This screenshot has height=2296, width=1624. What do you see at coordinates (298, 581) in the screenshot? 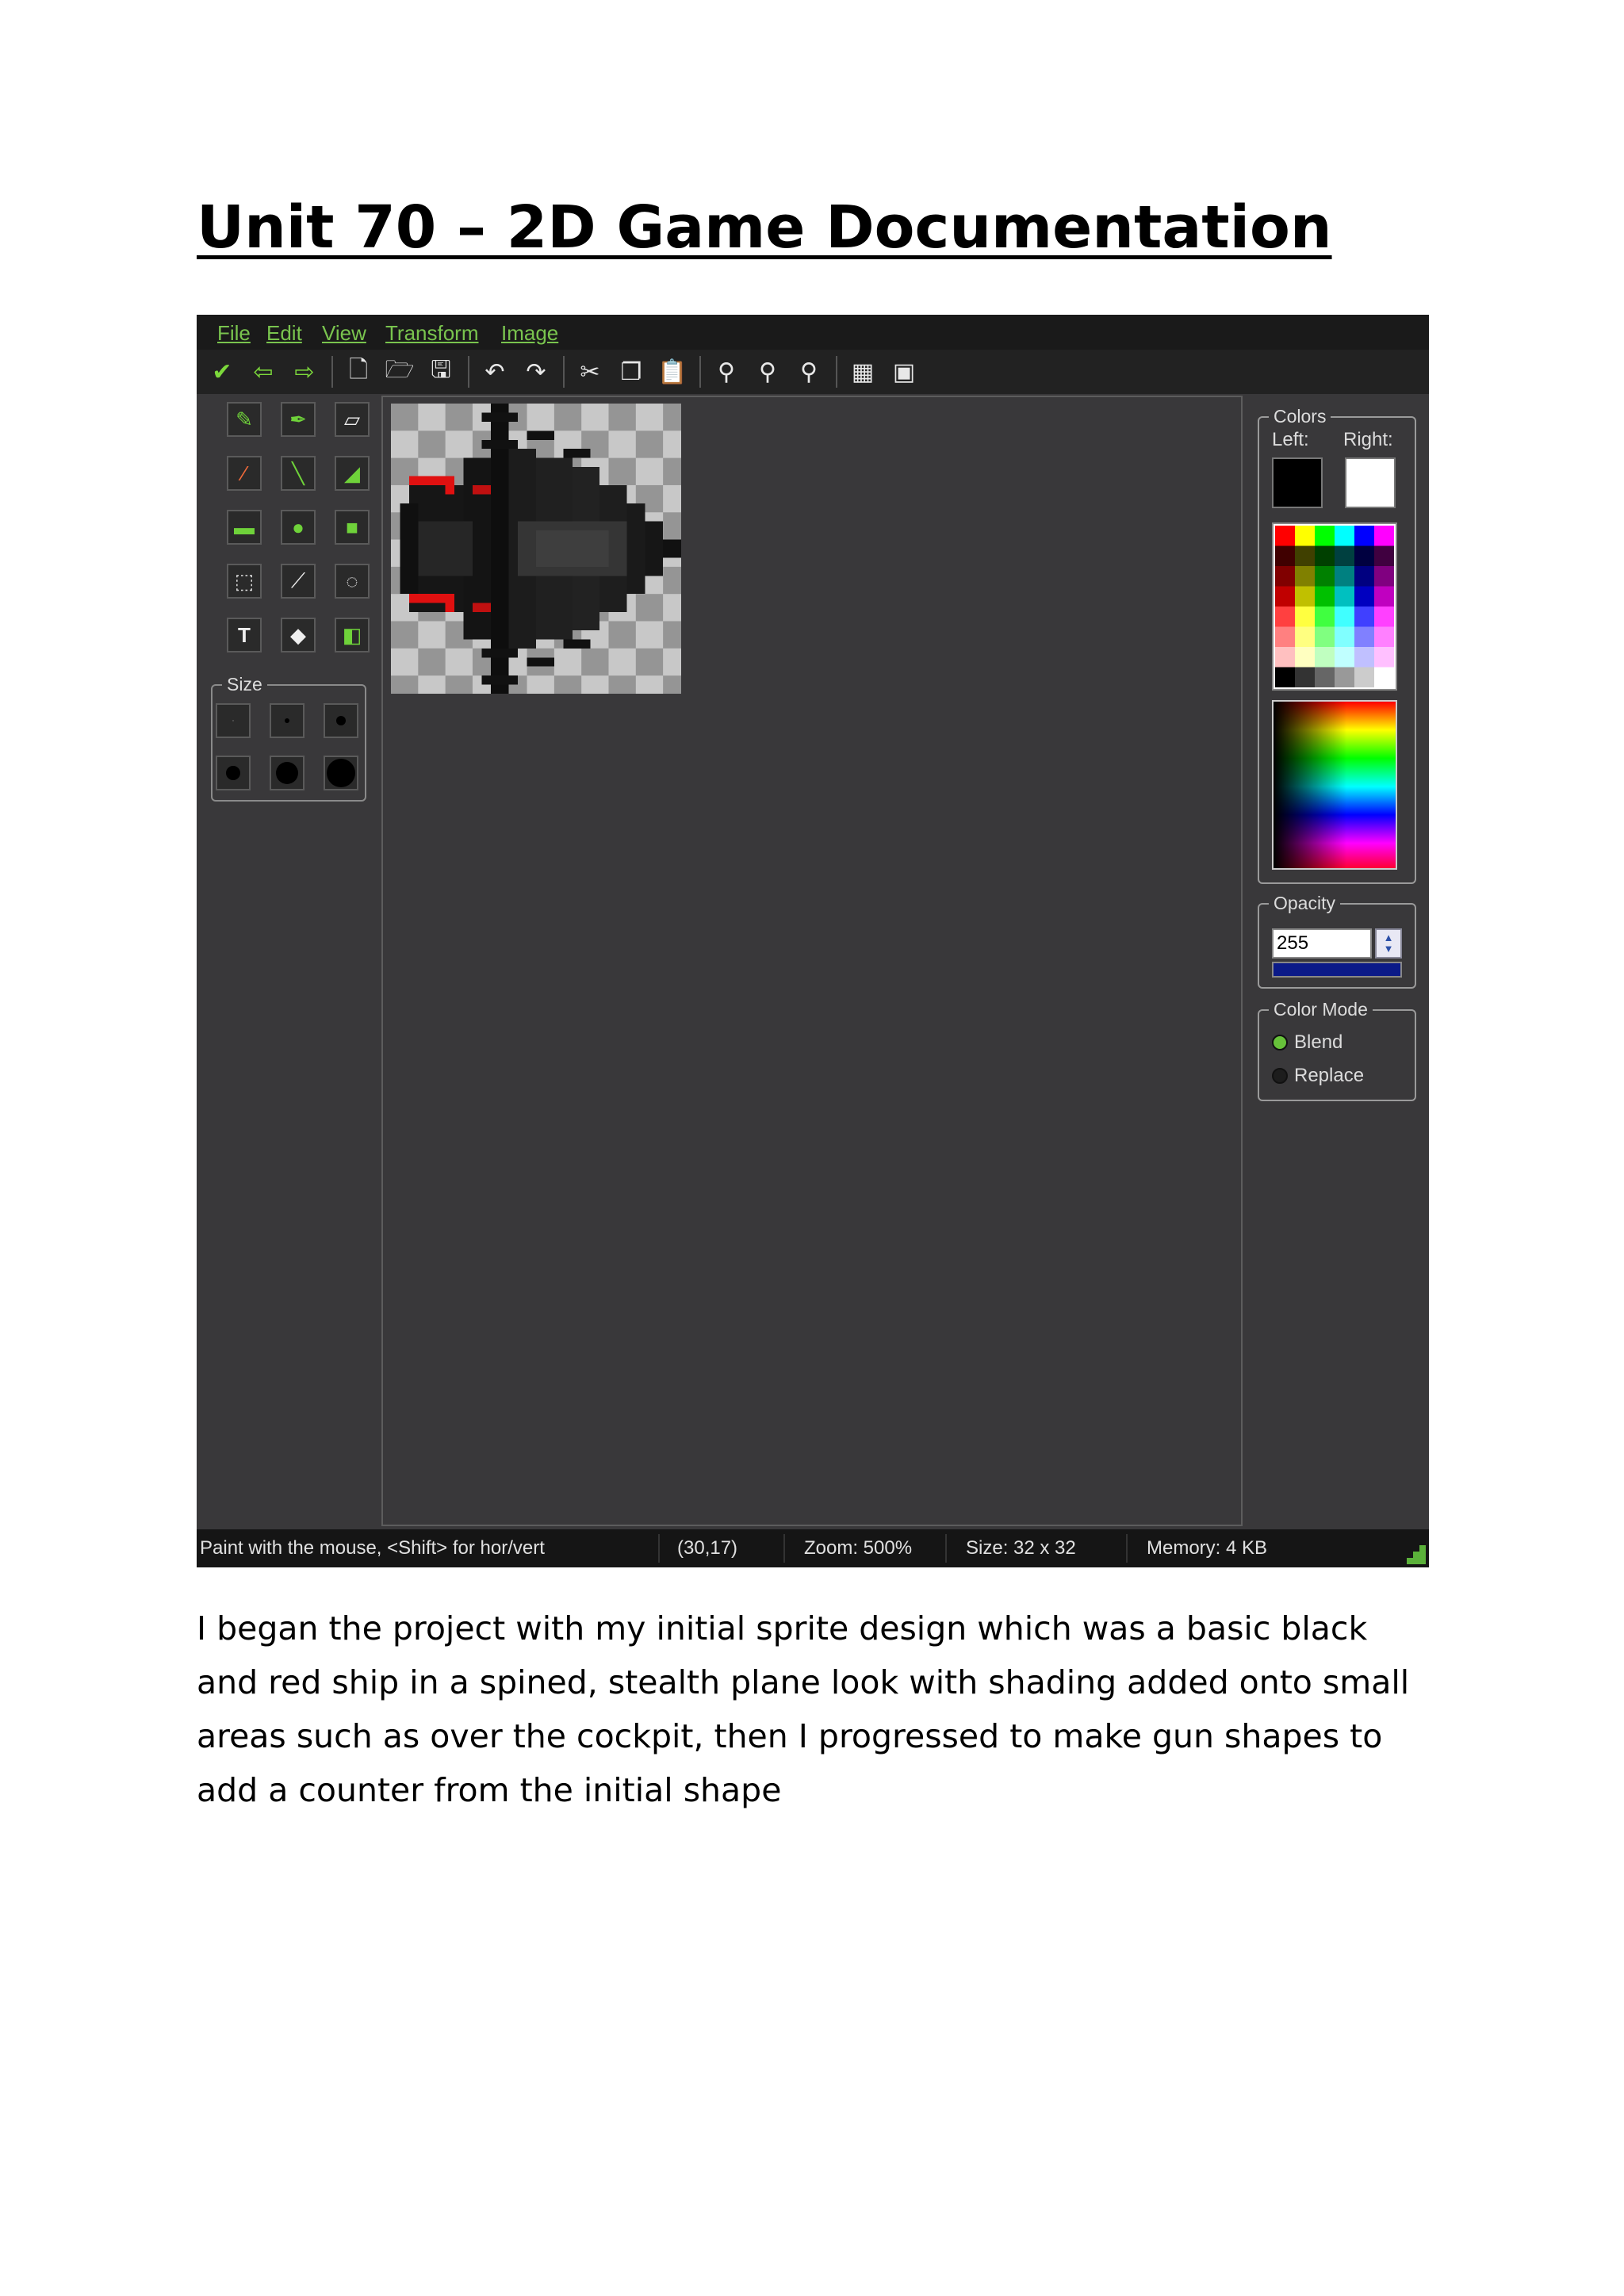
I see `color-picker-tool-icon: ⟋` at bounding box center [298, 581].